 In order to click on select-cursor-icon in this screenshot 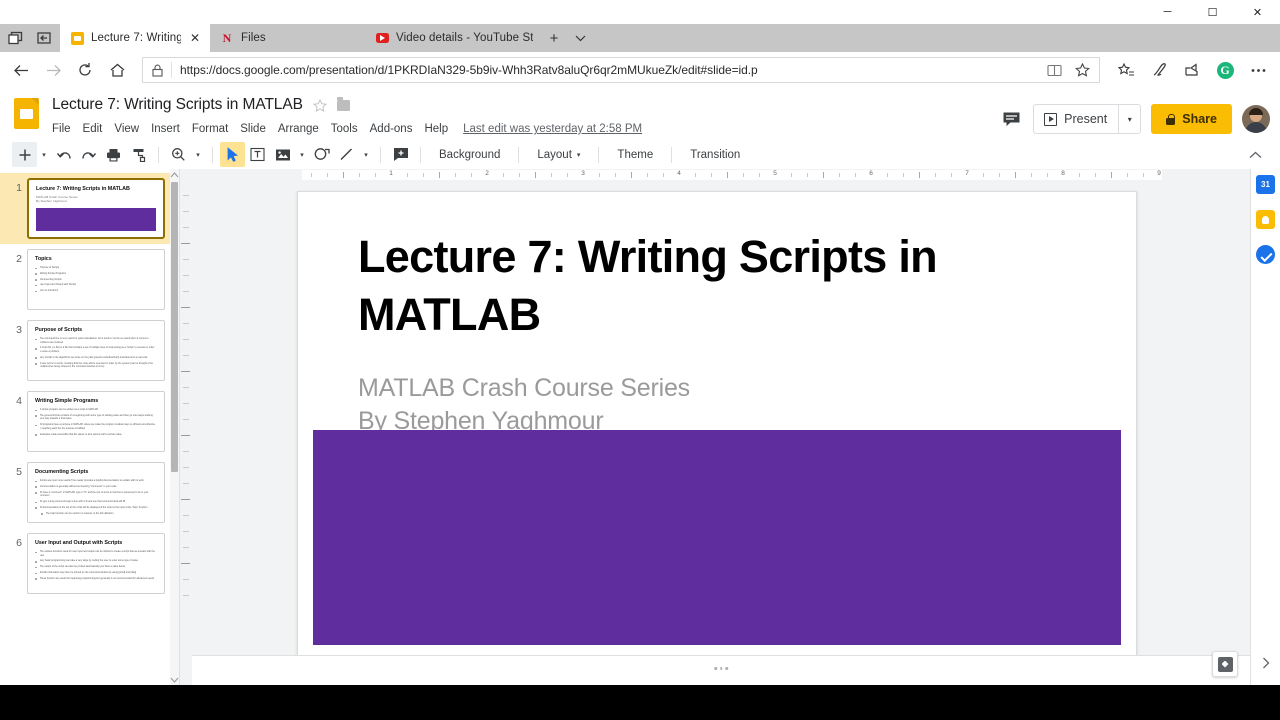, I will do `click(232, 154)`.